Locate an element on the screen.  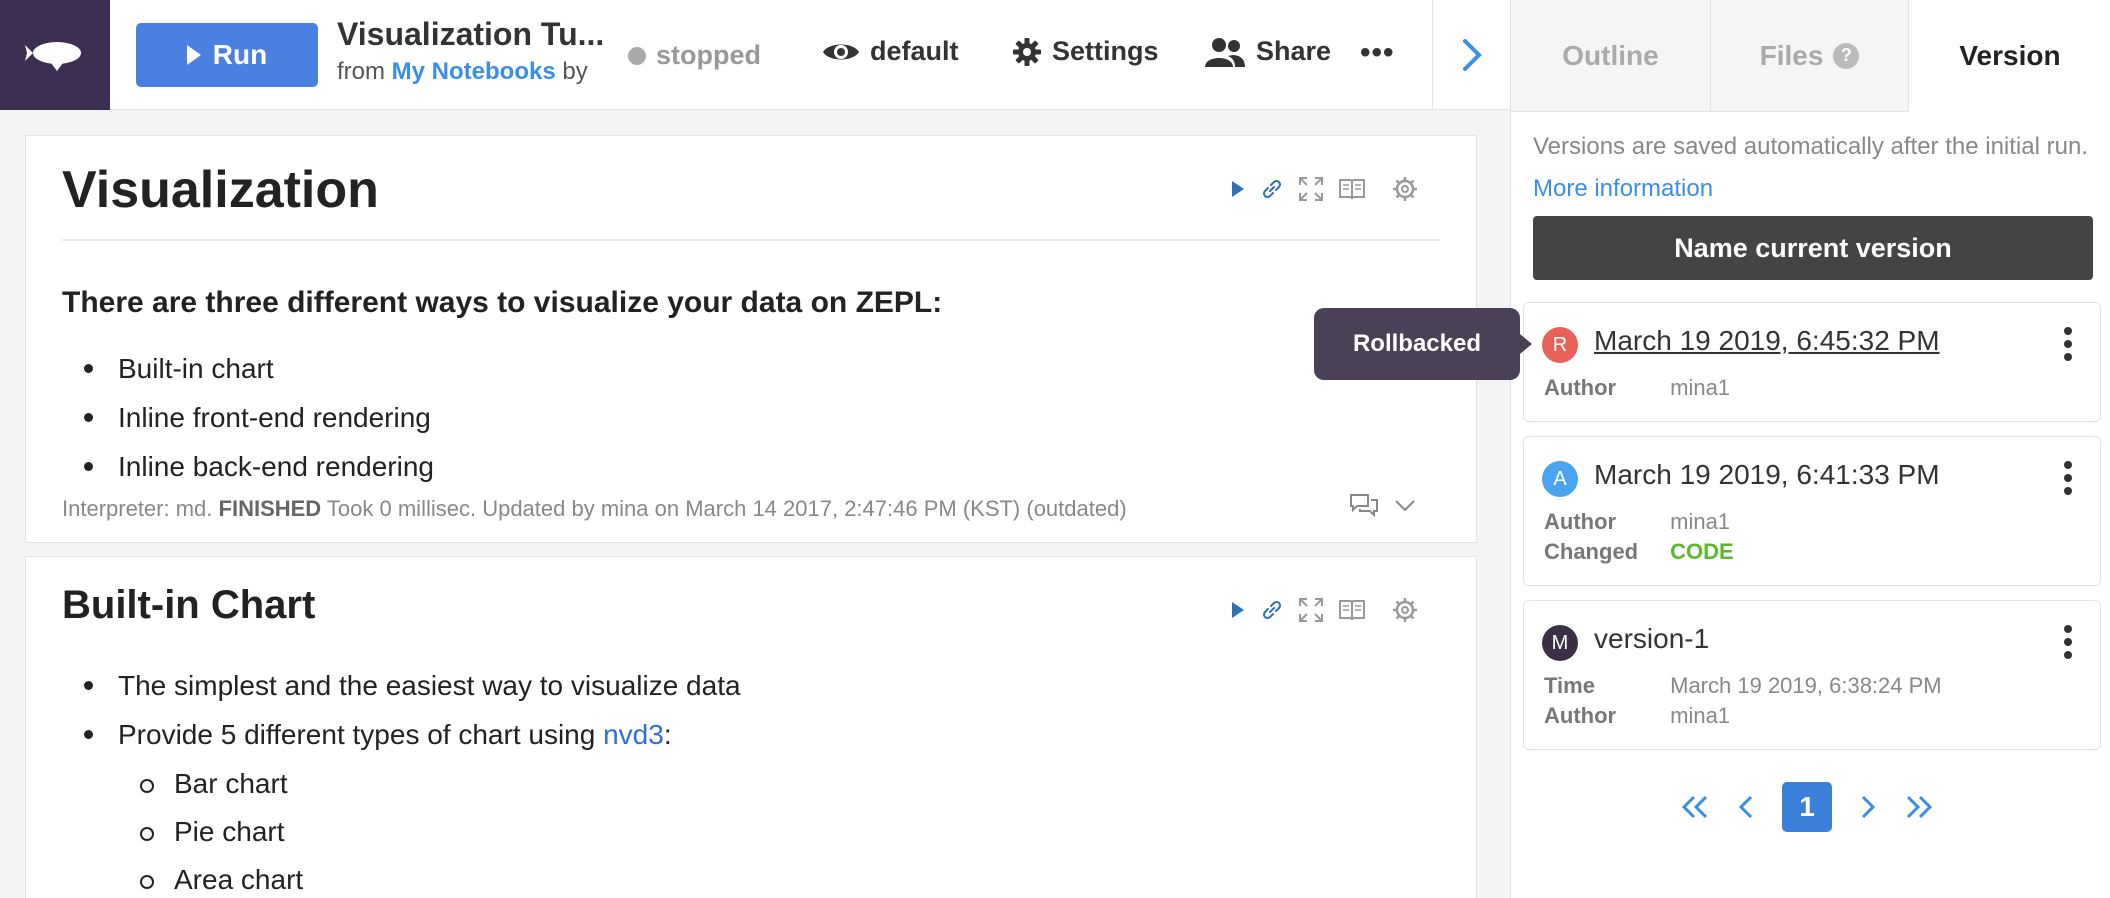
list-item: Inline back-end rendering is located at coordinates (248, 466).